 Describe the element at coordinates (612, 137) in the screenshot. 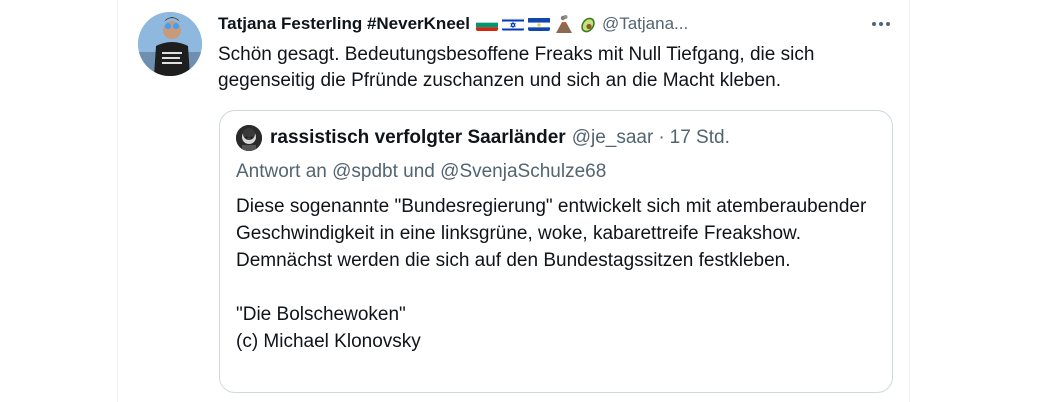

I see `quoted-handle: @je_saar` at that location.